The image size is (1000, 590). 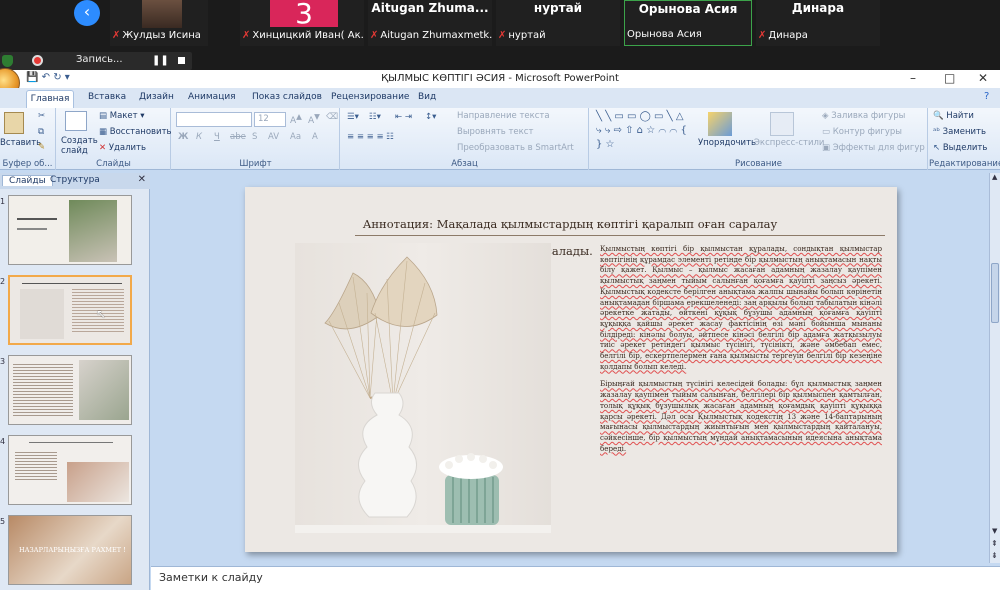 What do you see at coordinates (76, 121) in the screenshot?
I see `new-slide-icon` at bounding box center [76, 121].